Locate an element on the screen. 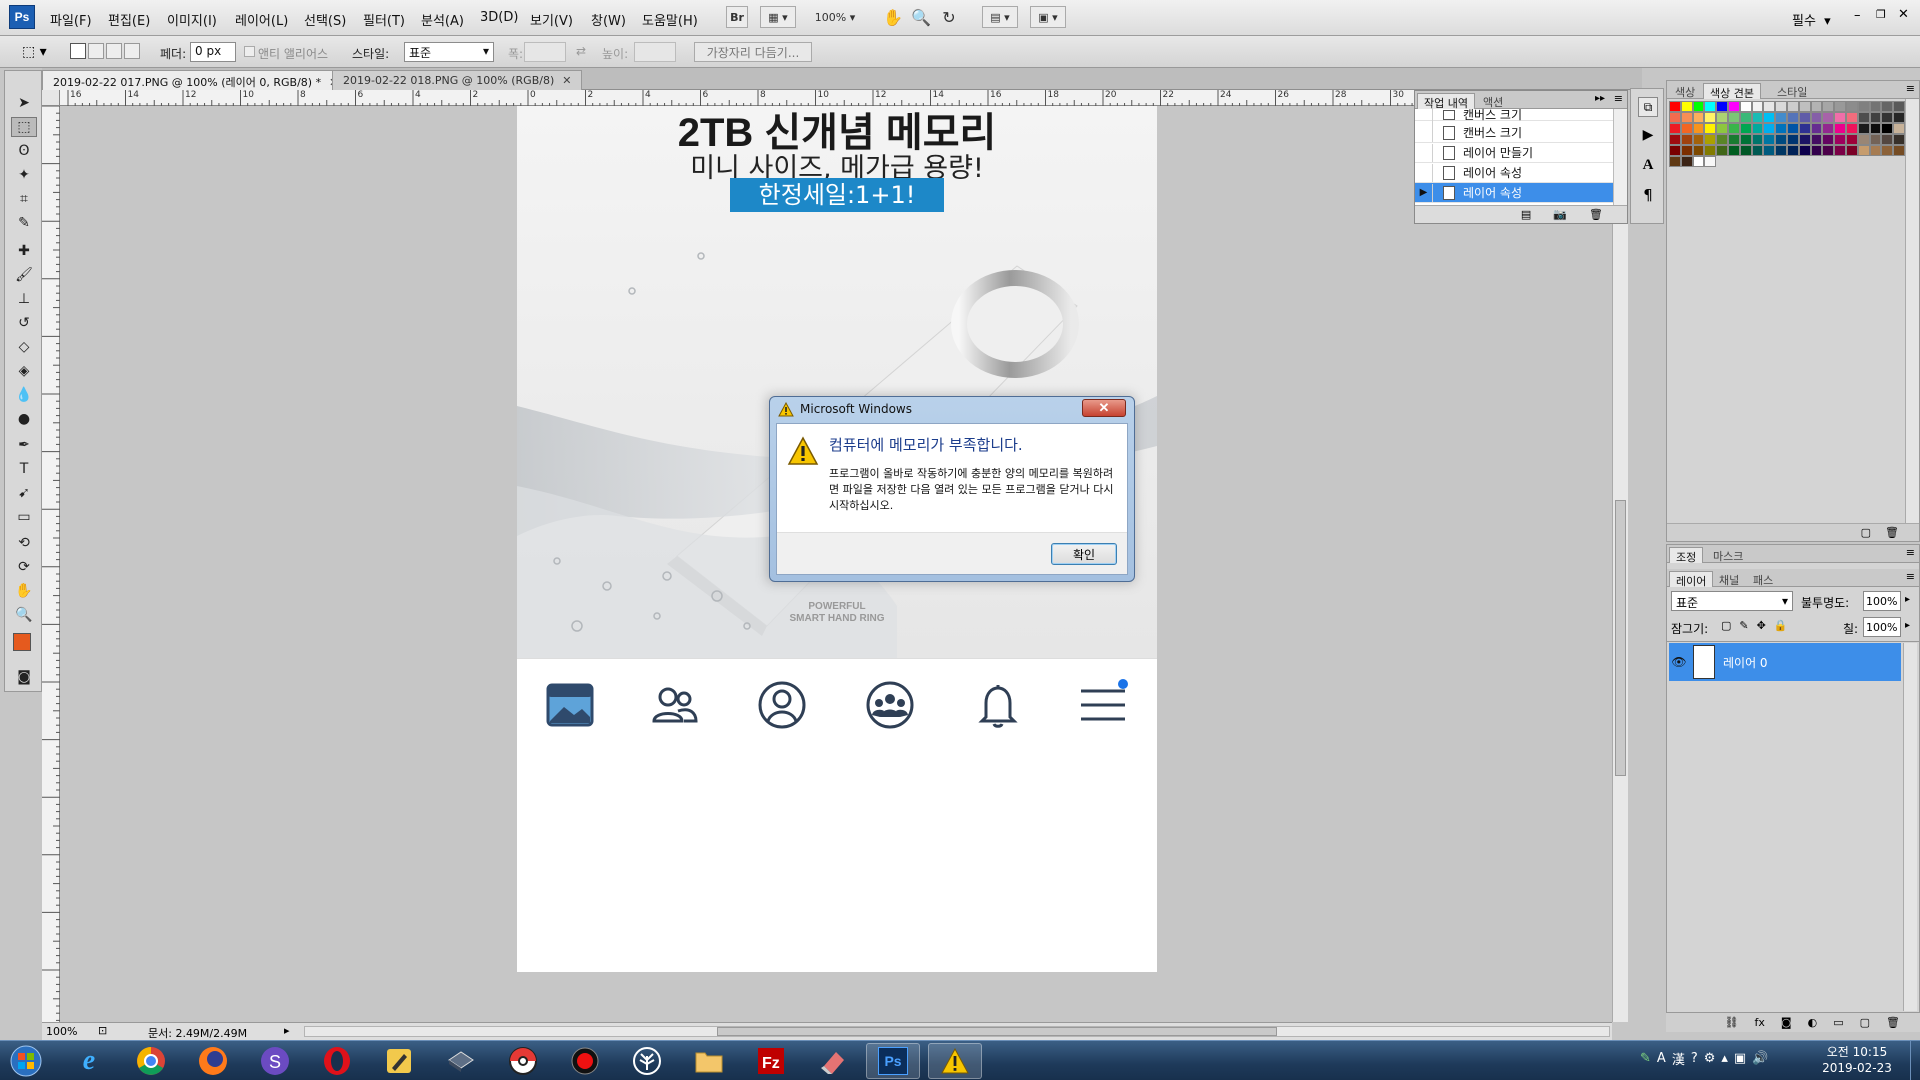 The height and width of the screenshot is (1080, 1920). close-button: ✕ is located at coordinates (1903, 14).